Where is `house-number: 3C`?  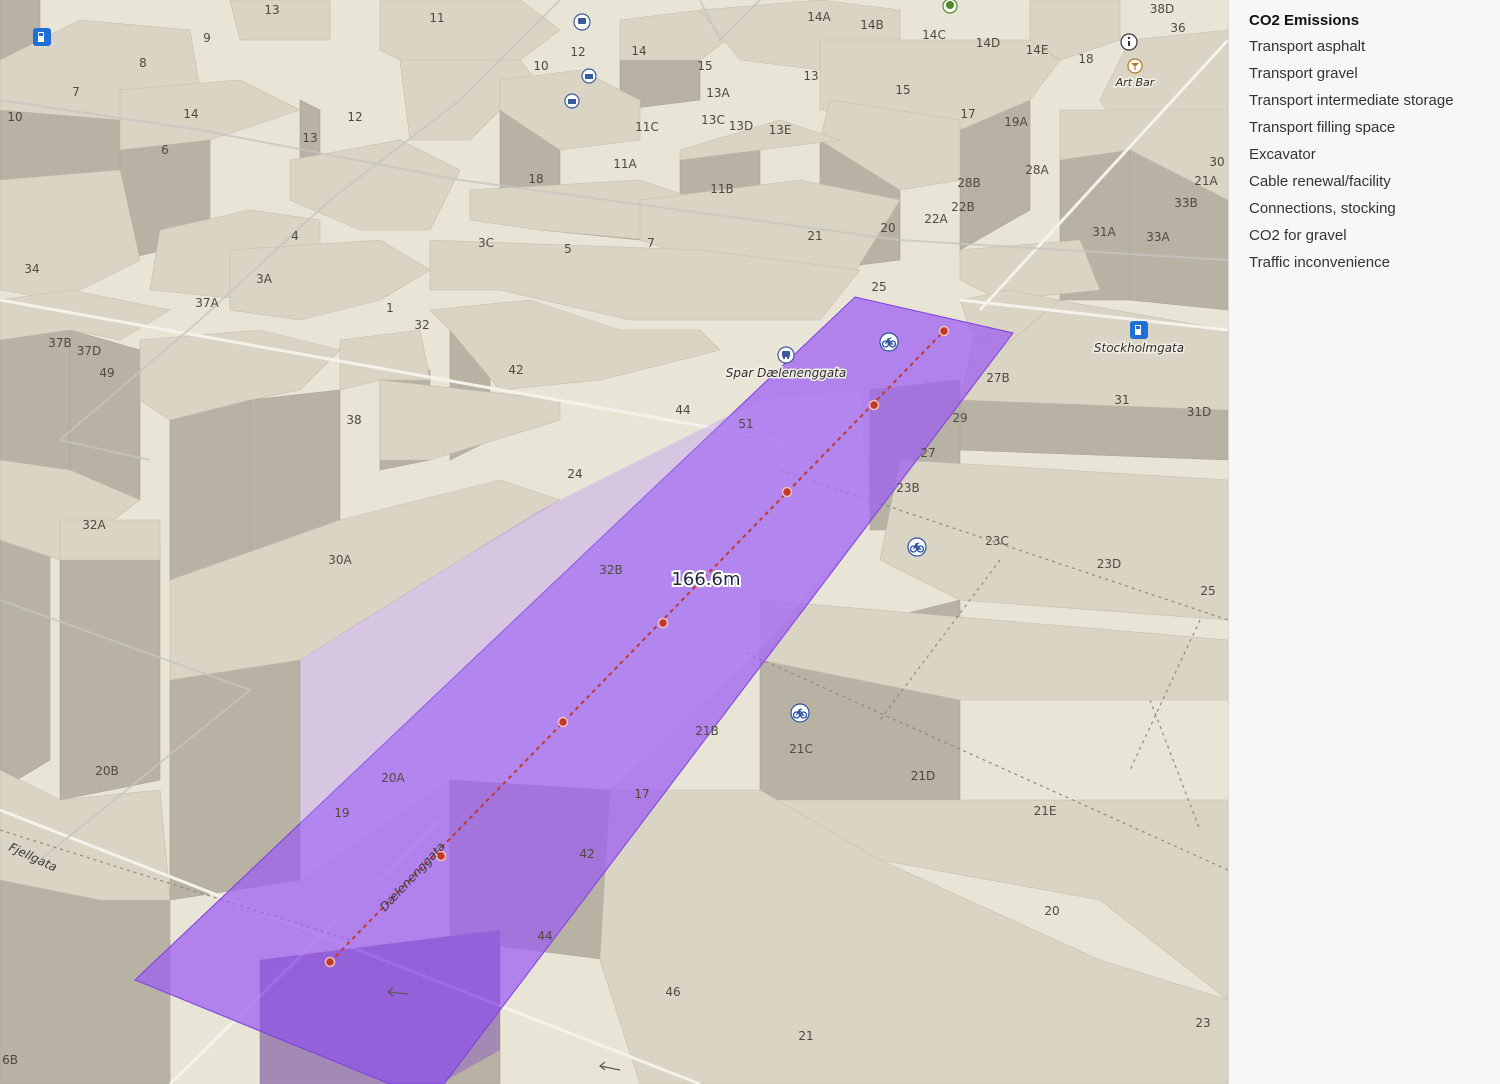 house-number: 3C is located at coordinates (486, 243).